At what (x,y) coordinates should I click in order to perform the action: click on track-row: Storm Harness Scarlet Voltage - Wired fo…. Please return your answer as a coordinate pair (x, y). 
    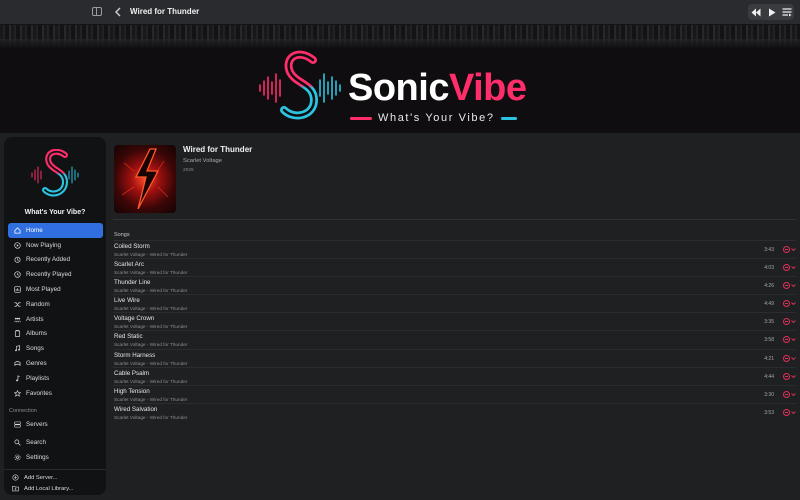
    Looking at the image, I should click on (454, 357).